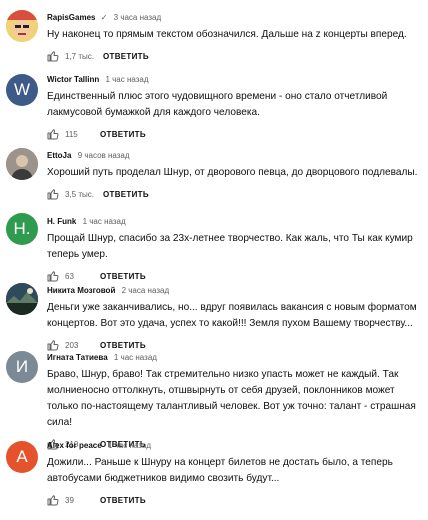 This screenshot has width=428, height=520. I want to click on photo-avatar-icon, so click(22, 164).